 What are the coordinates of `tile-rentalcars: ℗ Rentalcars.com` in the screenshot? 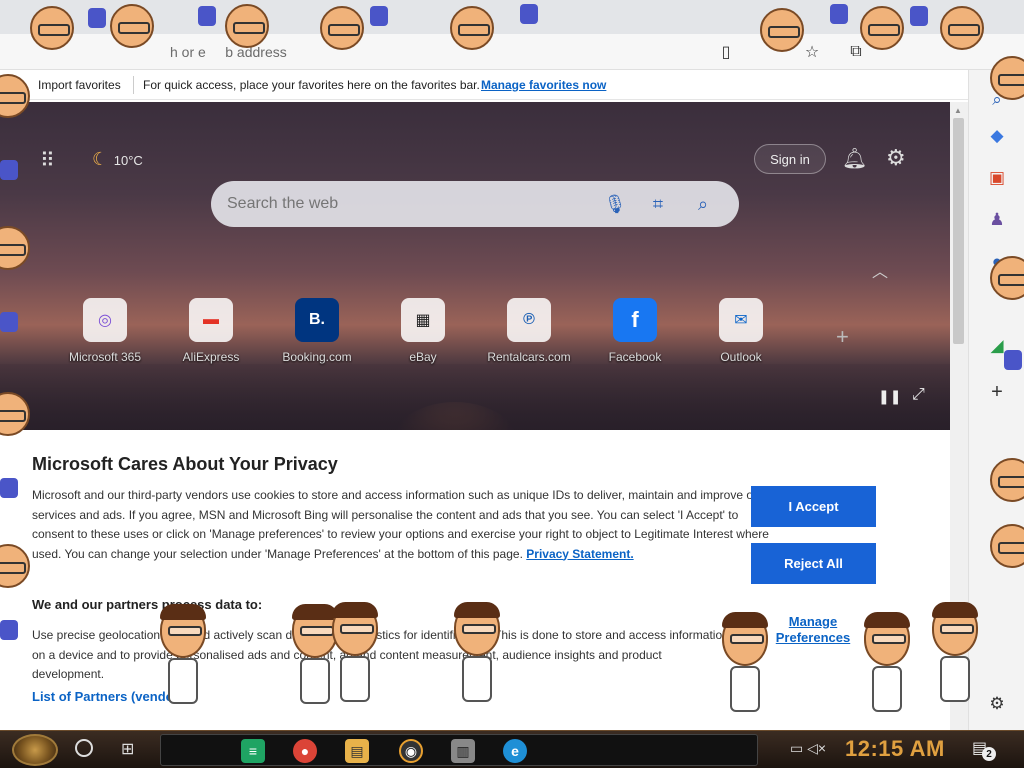 It's located at (529, 331).